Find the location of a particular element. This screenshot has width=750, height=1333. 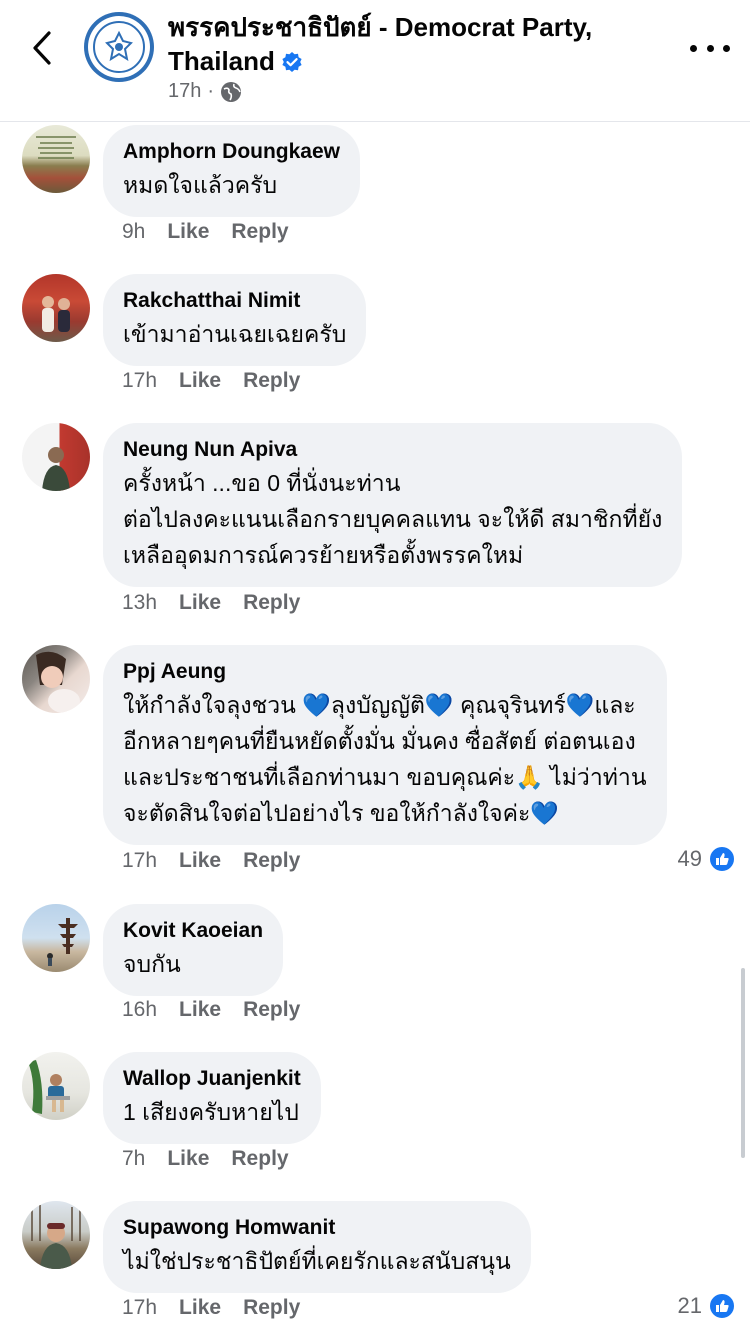

comment-bubble: Rakchatthai Nimit เข้ามาอ่านเฉยเฉยครับ is located at coordinates (235, 320).